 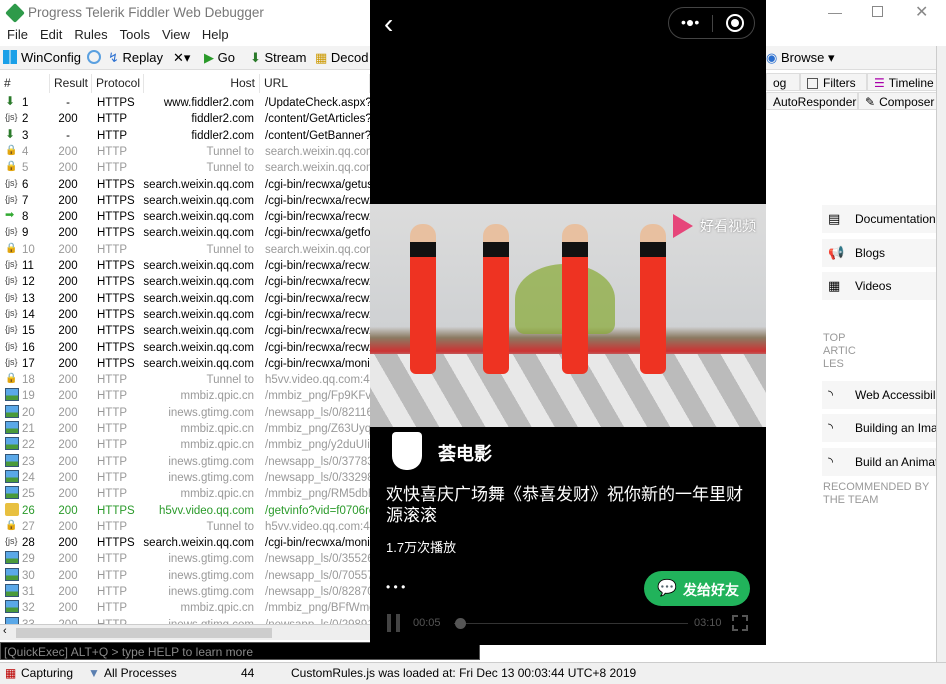 I want to click on progress-thumb, so click(x=461, y=623).